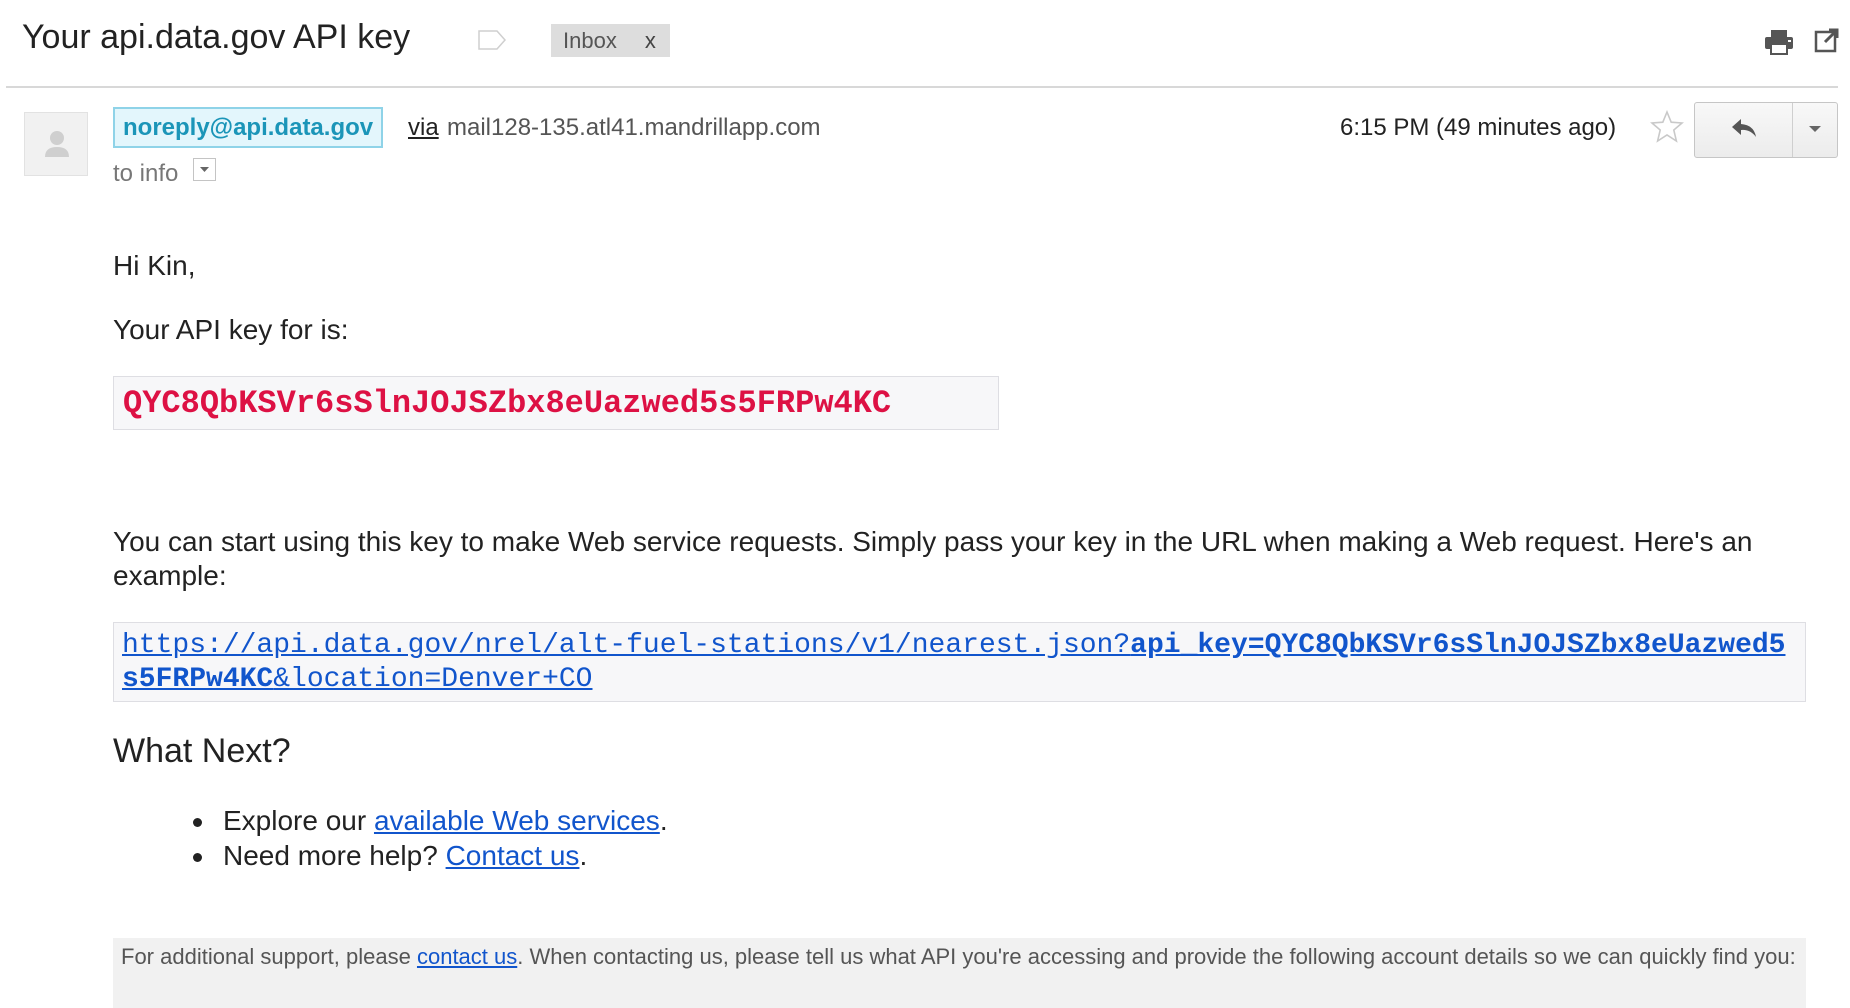 The width and height of the screenshot is (1850, 1008). I want to click on greeting: Hi Kin,, so click(154, 265).